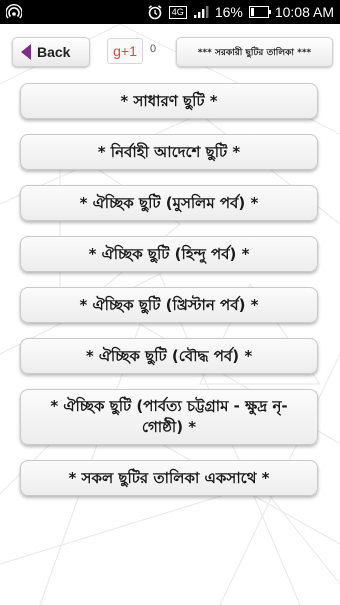 Image resolution: width=340 pixels, height=605 pixels. I want to click on menu-item-all-holidays: * সকল ছুটির তালিকা একসাথে *, so click(169, 478).